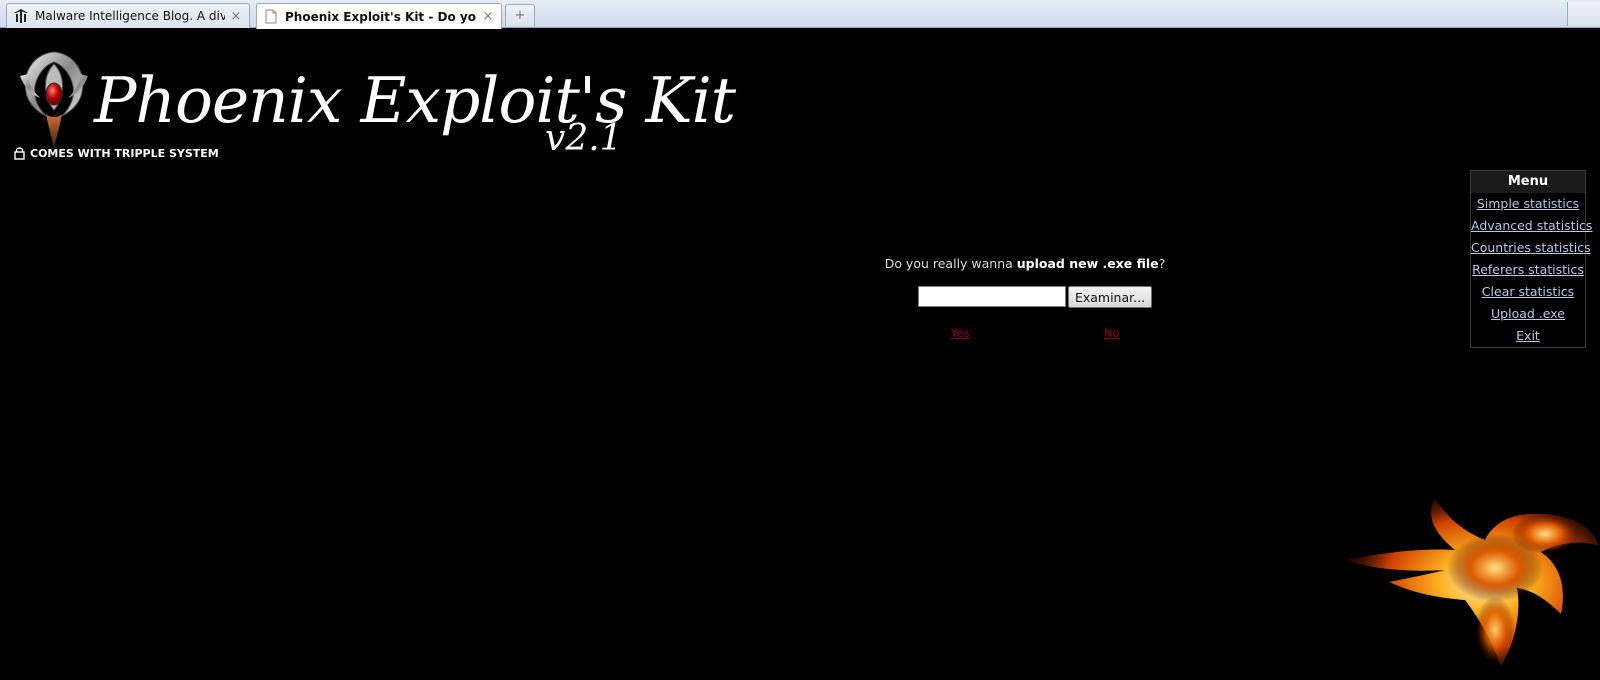  Describe the element at coordinates (1528, 336) in the screenshot. I see `menu-item-exit: Exit` at that location.